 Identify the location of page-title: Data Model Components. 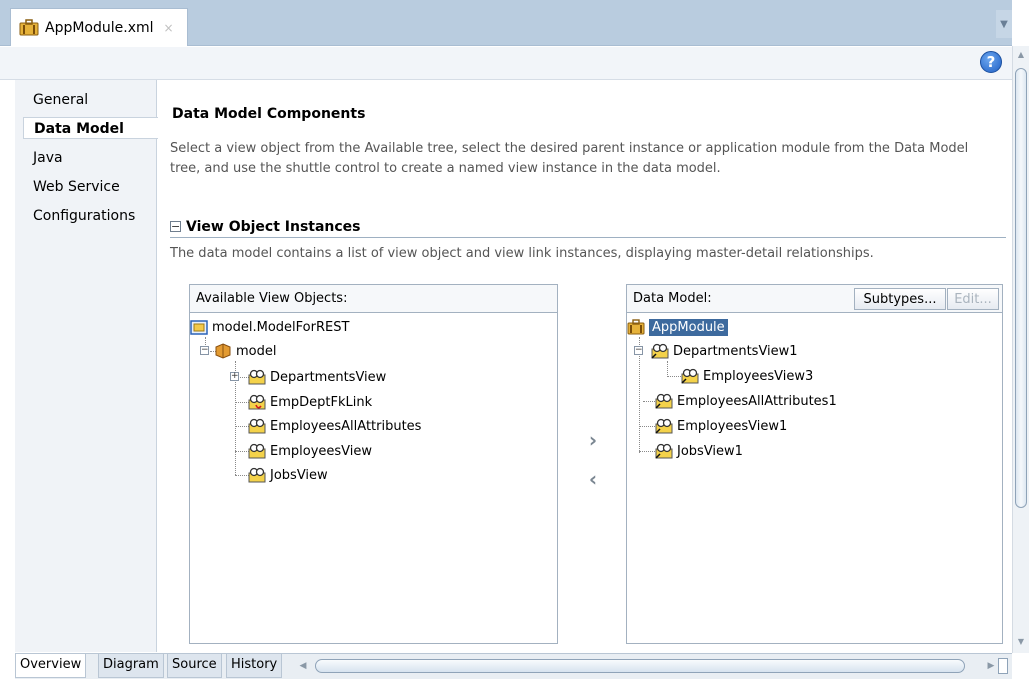
(269, 114).